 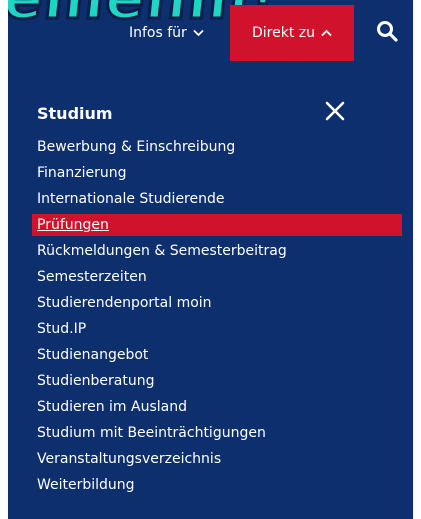 What do you see at coordinates (217, 355) in the screenshot?
I see `menu-item: Studienangebot` at bounding box center [217, 355].